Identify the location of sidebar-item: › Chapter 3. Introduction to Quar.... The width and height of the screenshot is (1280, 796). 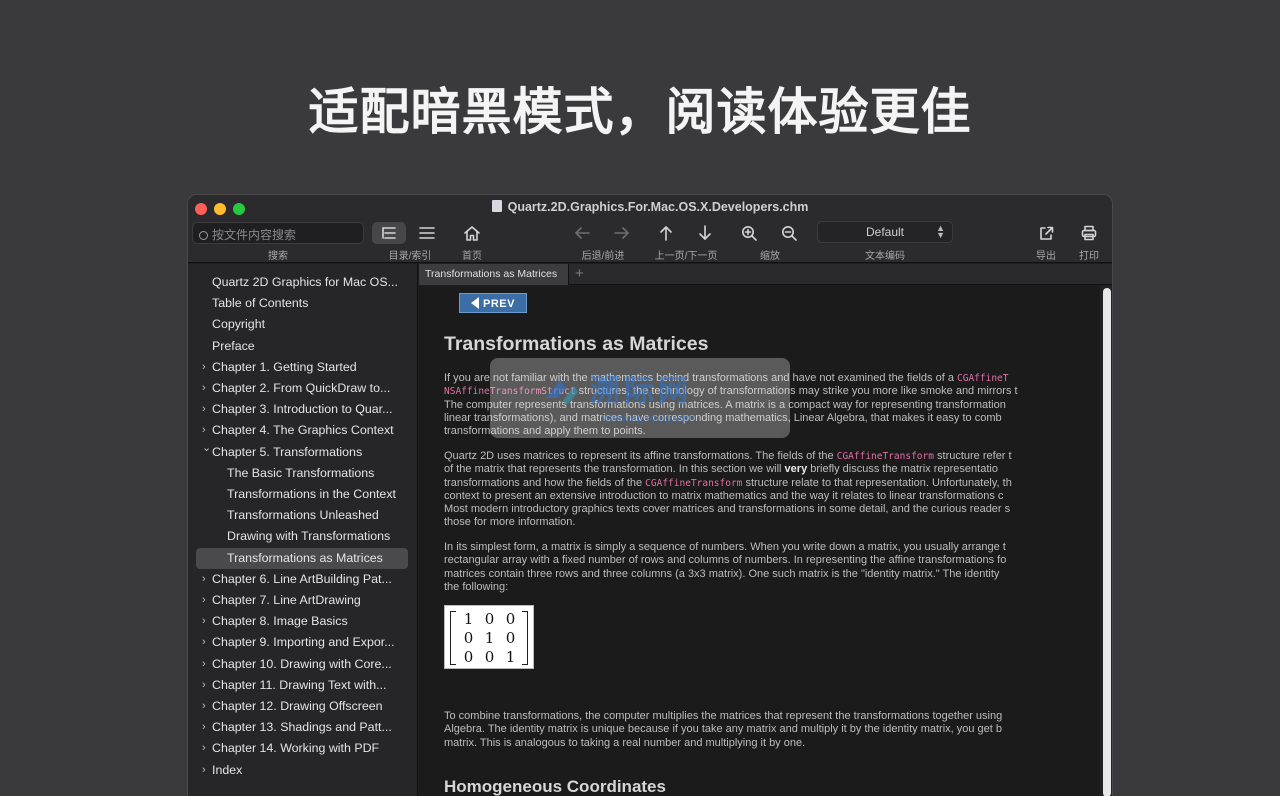
(297, 409).